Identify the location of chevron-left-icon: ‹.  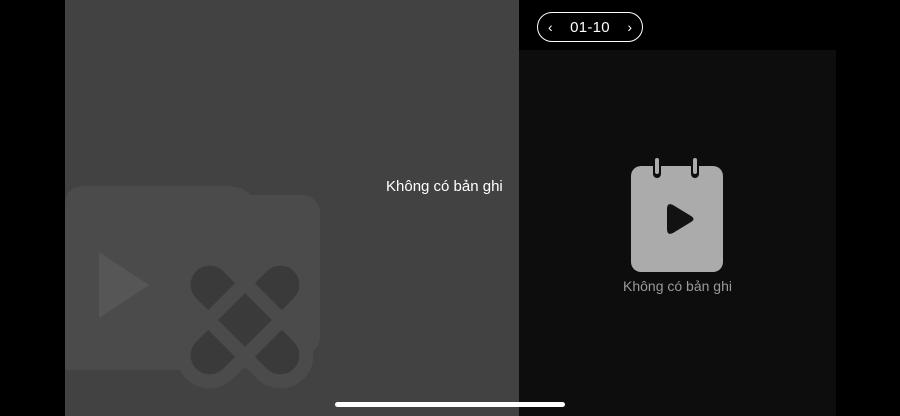
(550, 27).